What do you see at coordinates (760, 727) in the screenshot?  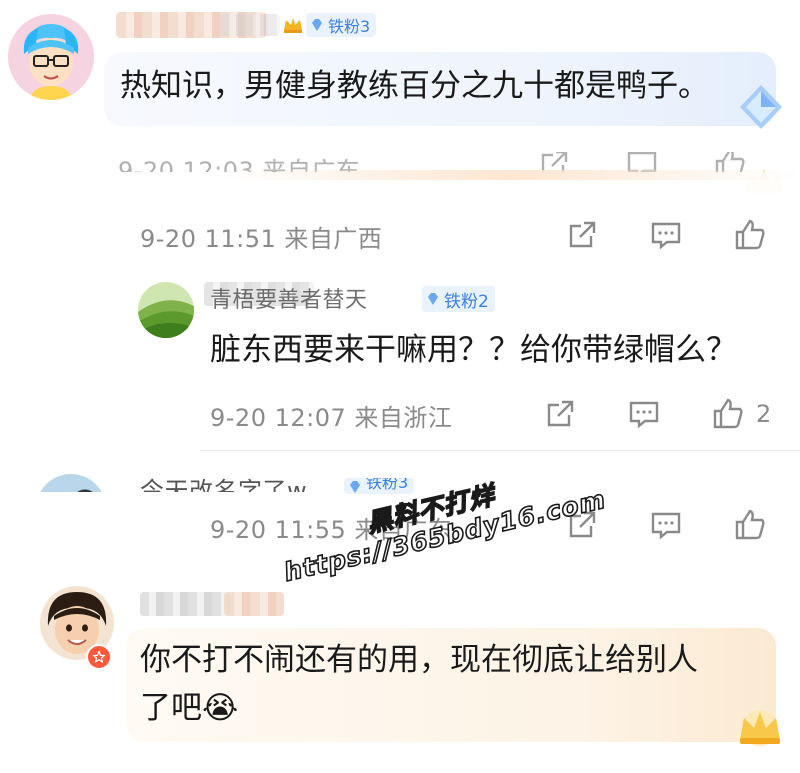 I see `crown-sticker-icon` at bounding box center [760, 727].